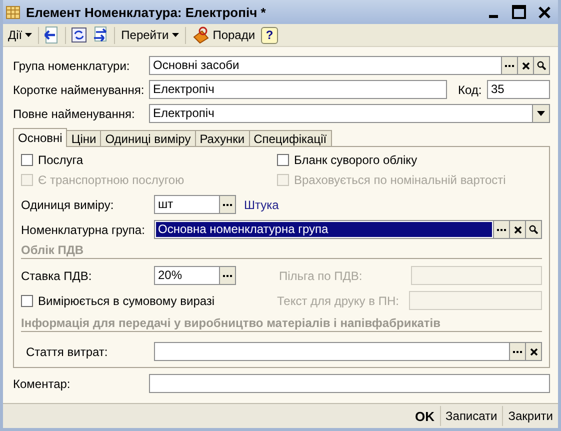 This screenshot has width=561, height=431. Describe the element at coordinates (400, 180) in the screenshot. I see `checkbox-label: Враховується по номінальній вартості` at that location.